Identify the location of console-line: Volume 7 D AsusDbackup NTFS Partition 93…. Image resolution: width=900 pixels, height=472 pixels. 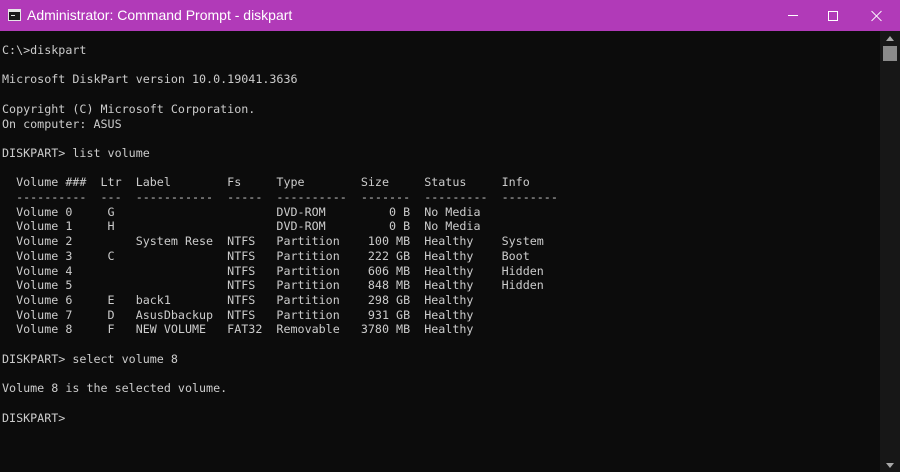
(238, 314).